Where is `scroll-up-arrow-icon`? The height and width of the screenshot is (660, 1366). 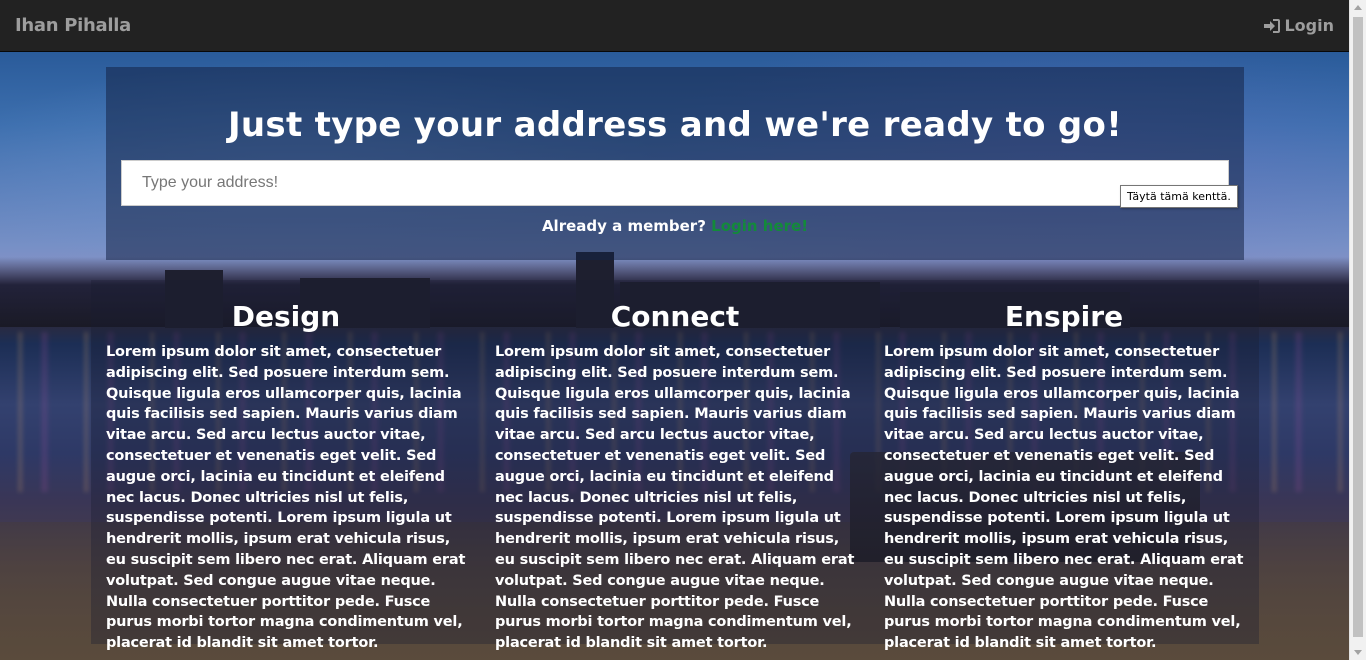 scroll-up-arrow-icon is located at coordinates (1358, 7).